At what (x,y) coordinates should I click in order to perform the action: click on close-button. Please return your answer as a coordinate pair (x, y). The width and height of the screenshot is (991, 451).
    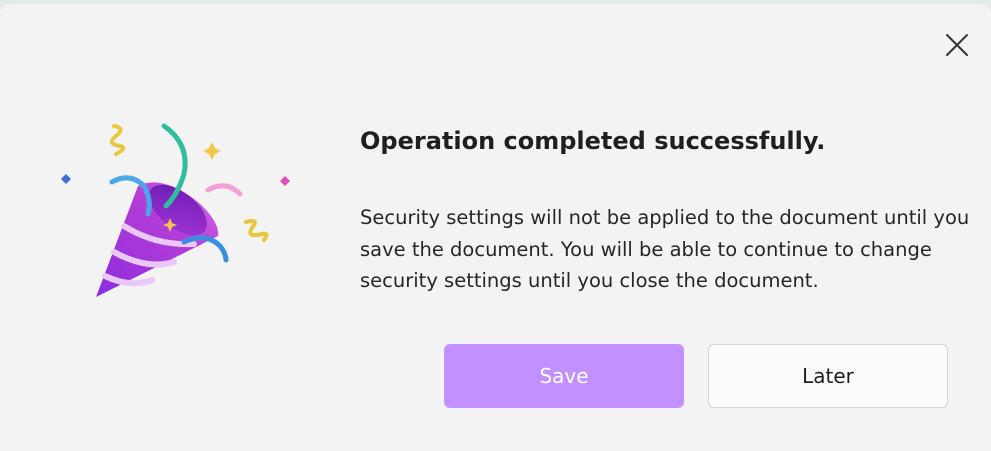
    Looking at the image, I should click on (957, 45).